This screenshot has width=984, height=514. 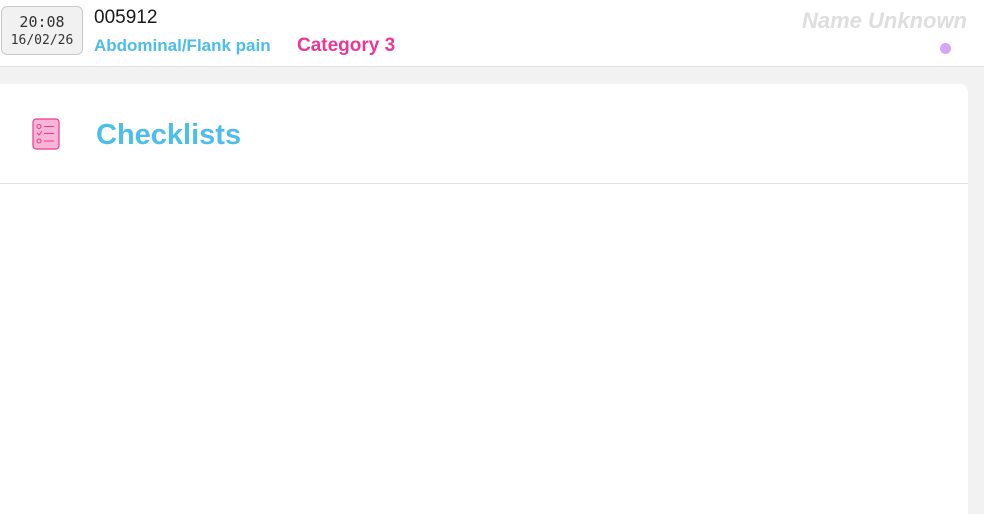 What do you see at coordinates (126, 17) in the screenshot?
I see `incident-id: 005912` at bounding box center [126, 17].